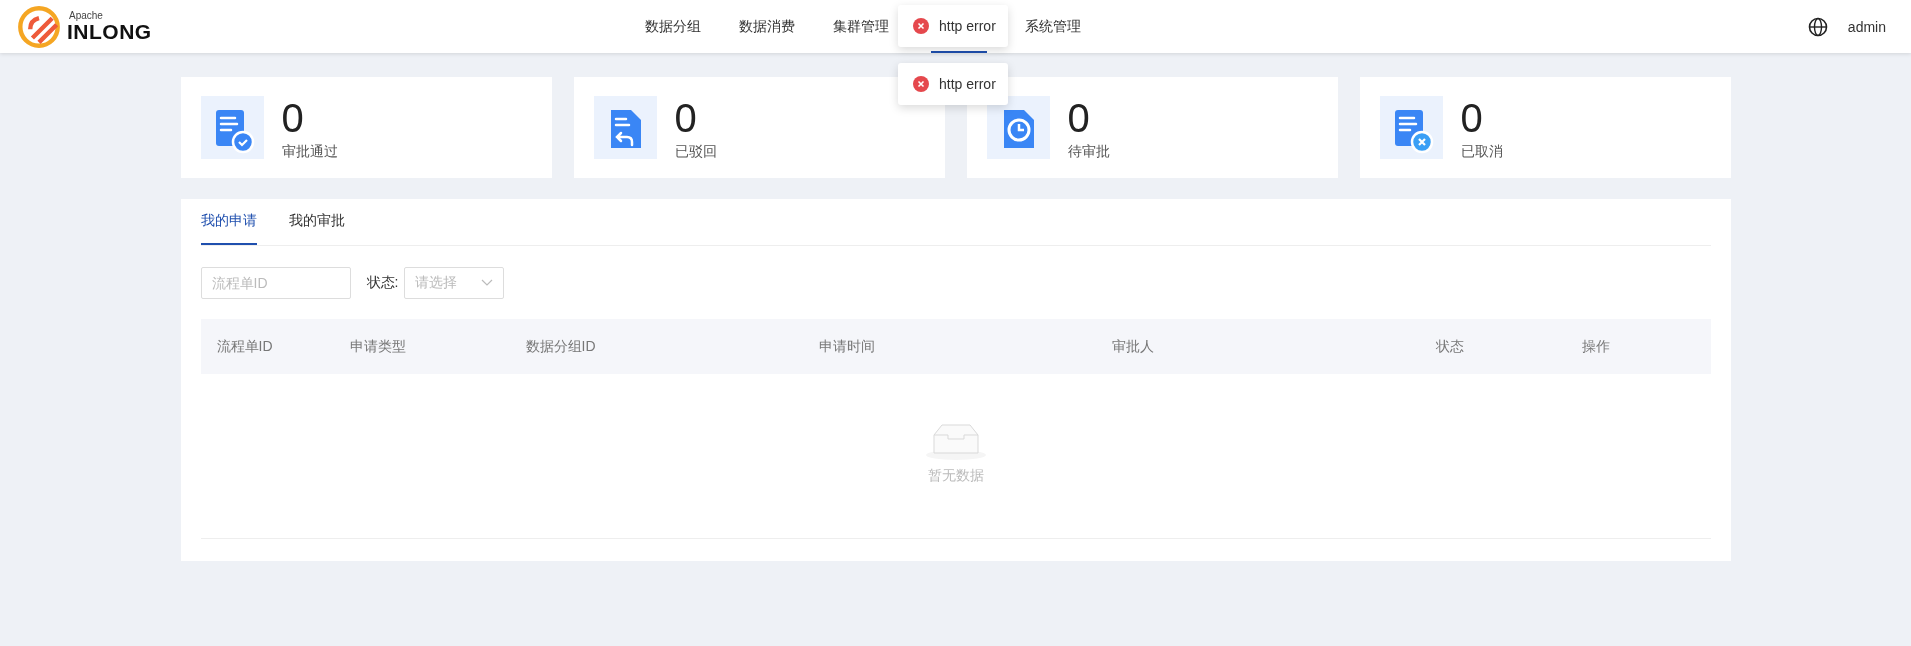  What do you see at coordinates (39, 26) in the screenshot?
I see `logo-icon` at bounding box center [39, 26].